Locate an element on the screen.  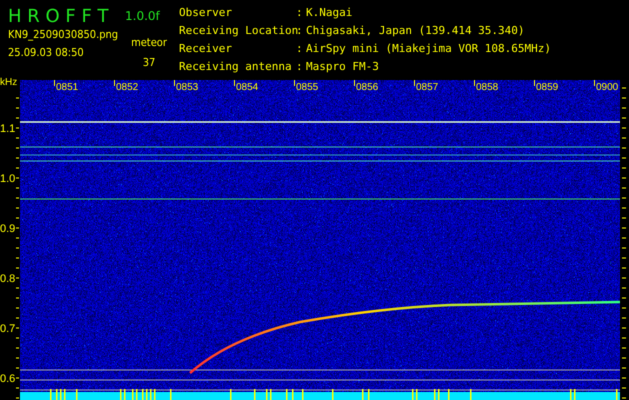
field-value: K.Nagai is located at coordinates (330, 13).